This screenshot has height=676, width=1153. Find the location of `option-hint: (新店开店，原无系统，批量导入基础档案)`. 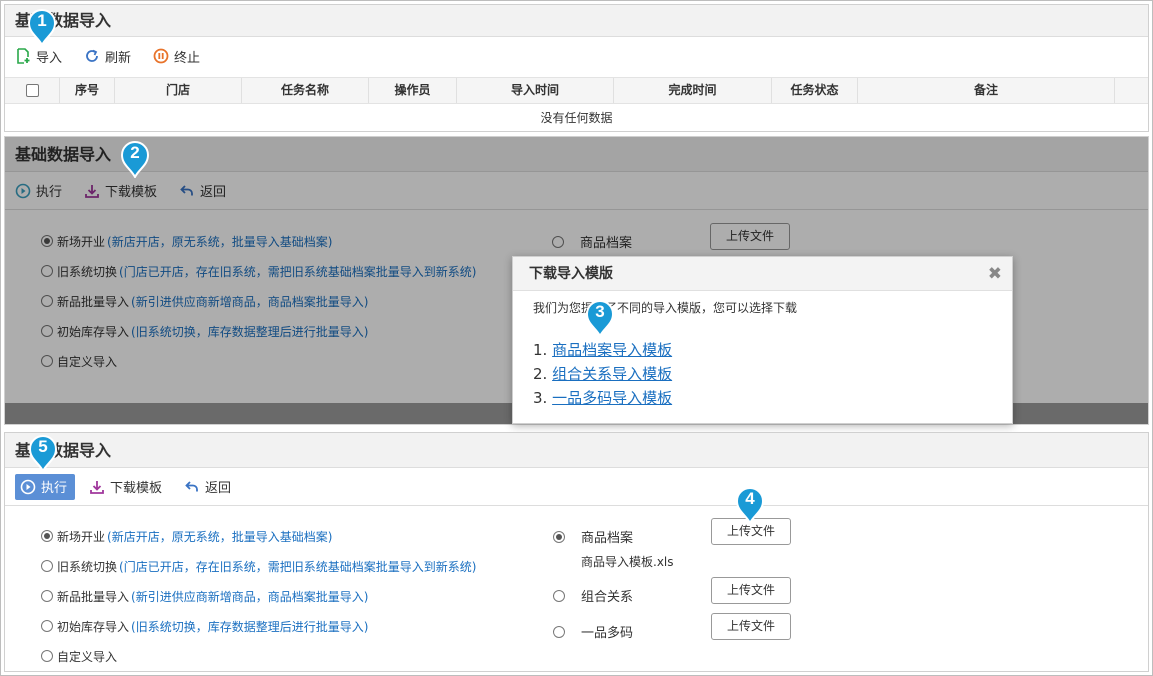

option-hint: (新店开店，原无系统，批量导入基础档案) is located at coordinates (220, 536).